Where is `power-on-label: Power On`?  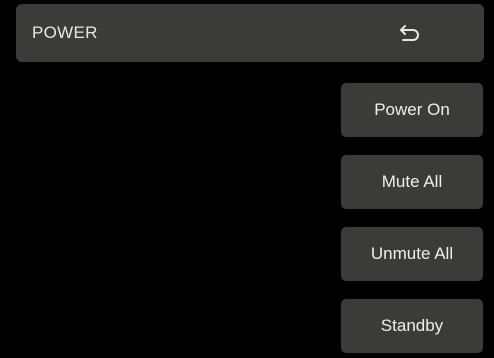 power-on-label: Power On is located at coordinates (412, 109).